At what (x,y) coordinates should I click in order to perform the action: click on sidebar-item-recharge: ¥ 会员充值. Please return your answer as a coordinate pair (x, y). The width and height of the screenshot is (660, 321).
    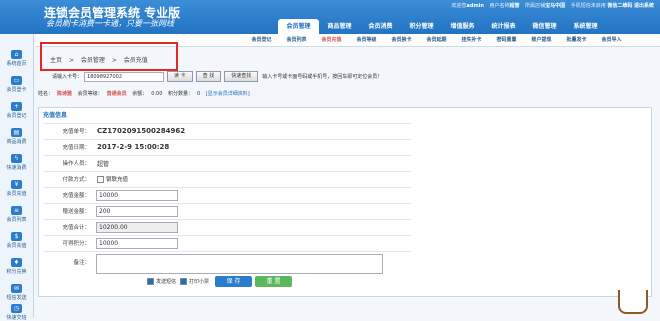
    Looking at the image, I should click on (16, 188).